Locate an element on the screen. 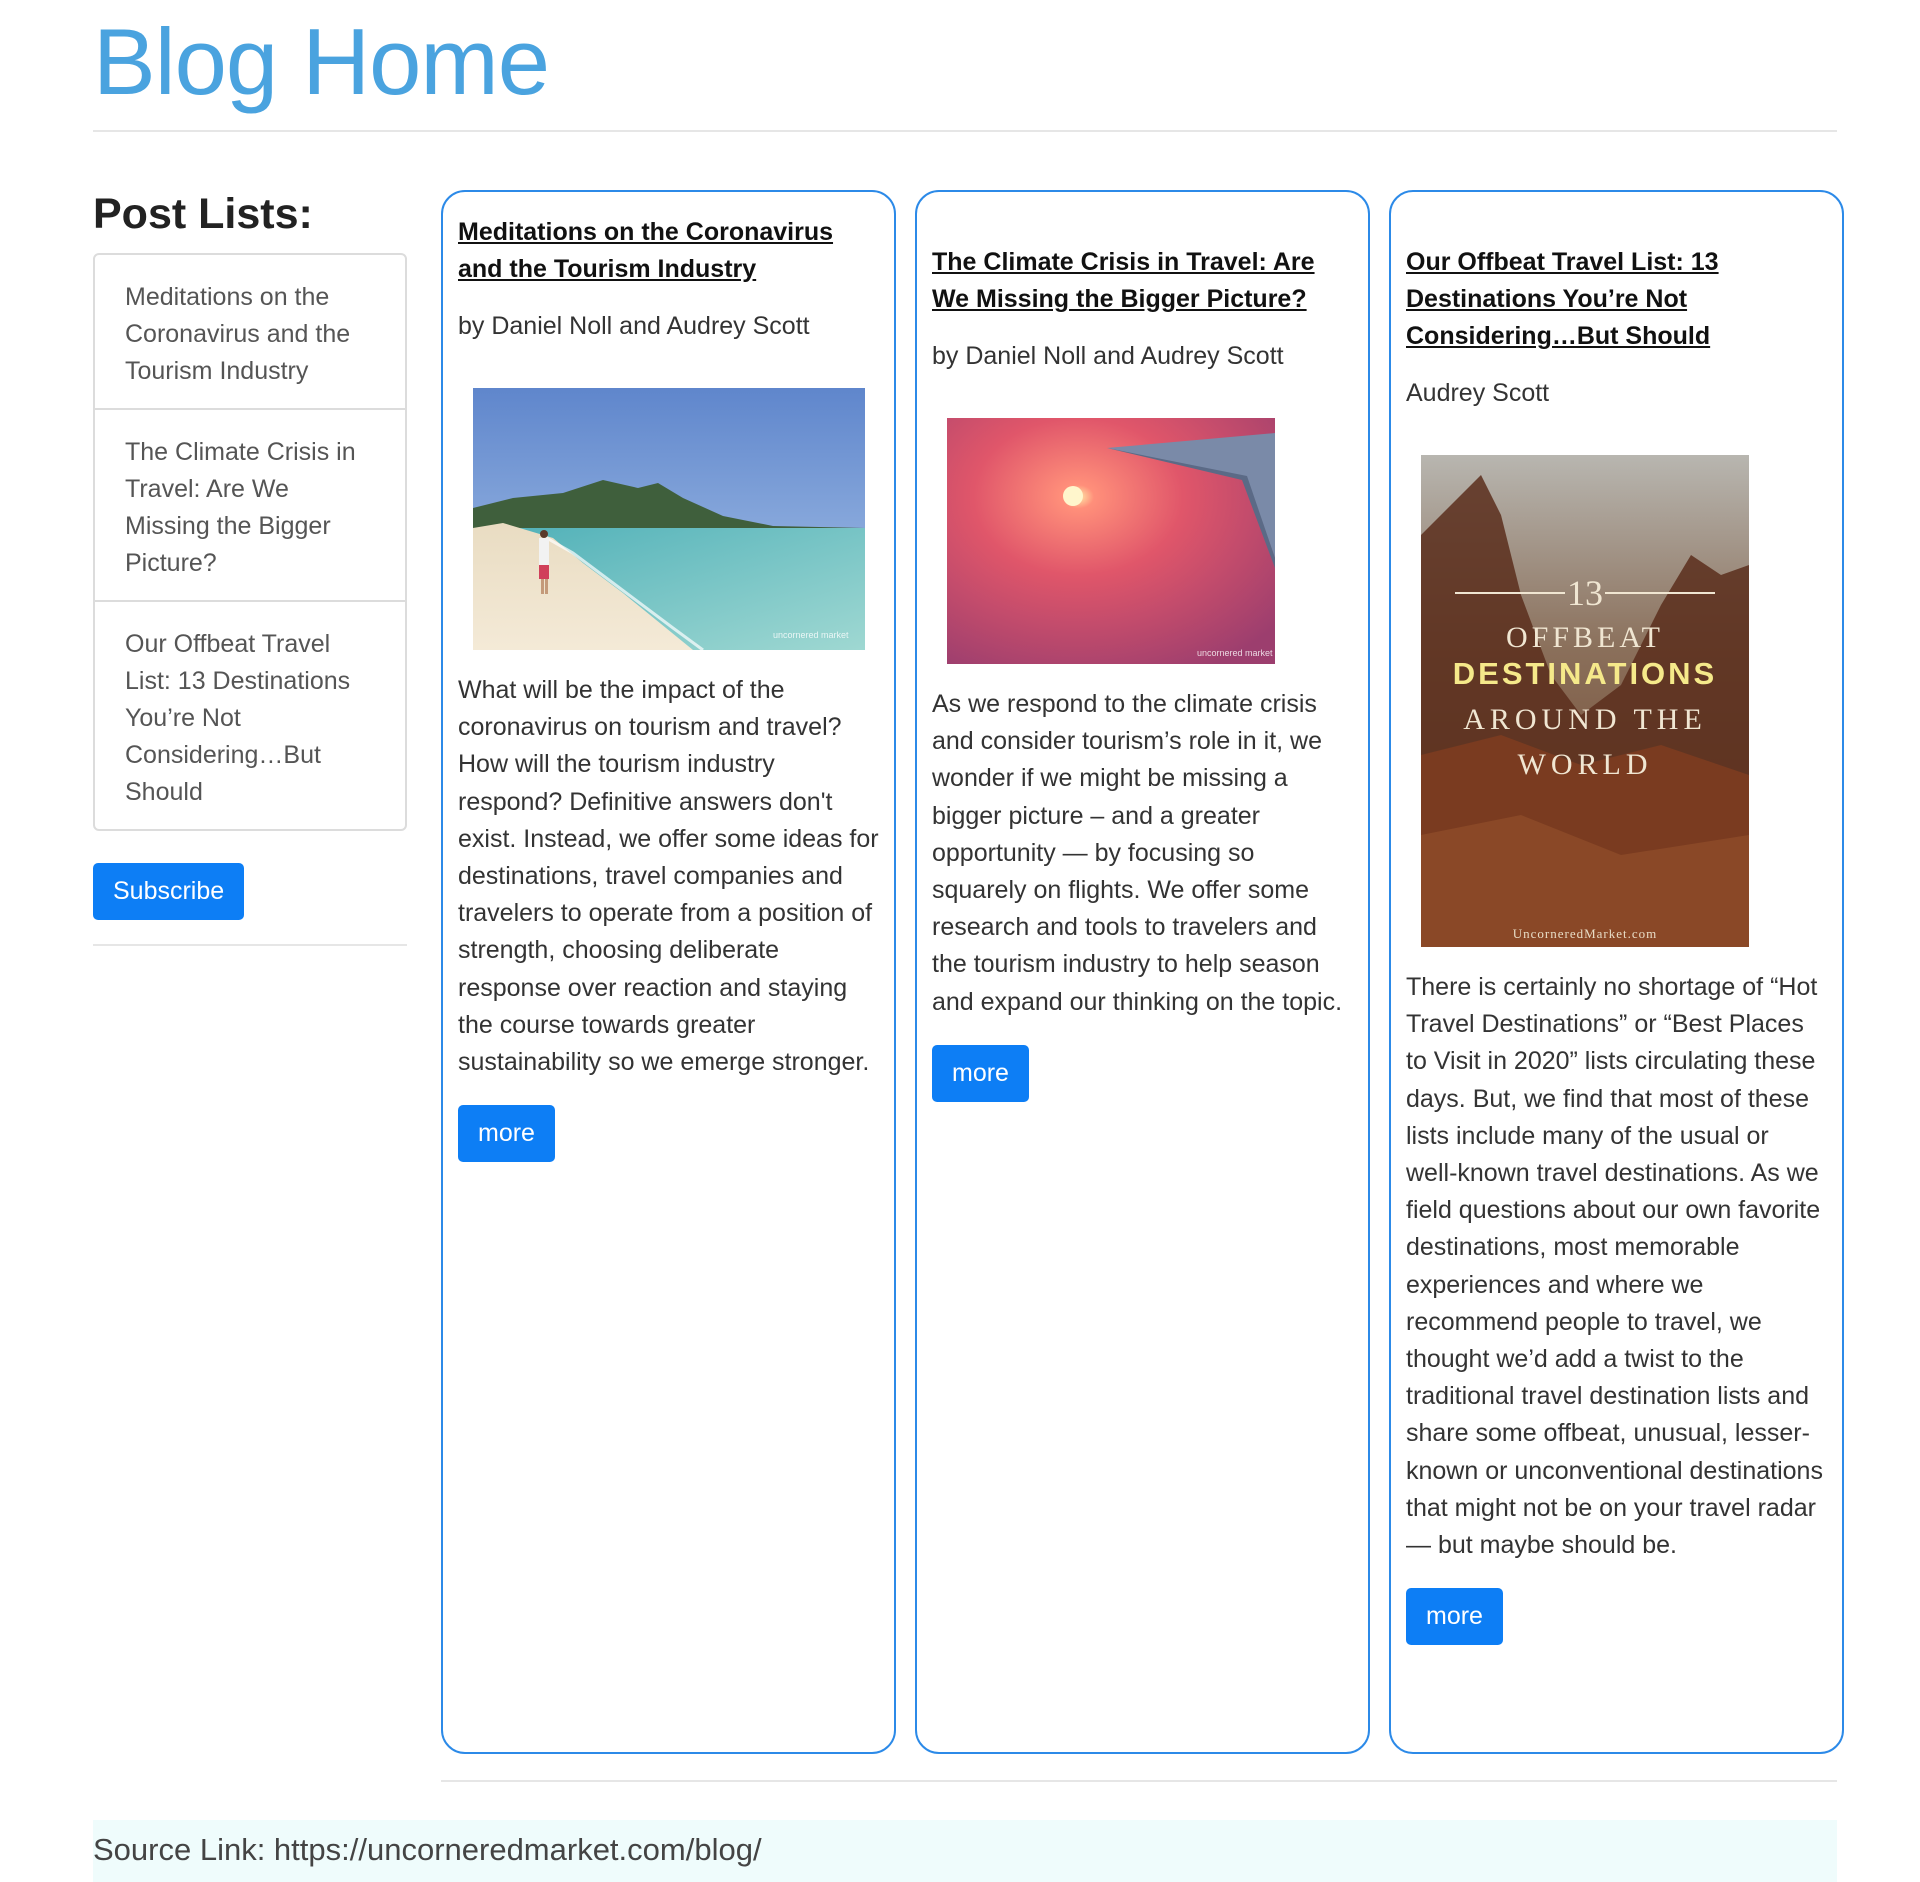 The image size is (1920, 1882). poster-number: 13 is located at coordinates (1585, 593).